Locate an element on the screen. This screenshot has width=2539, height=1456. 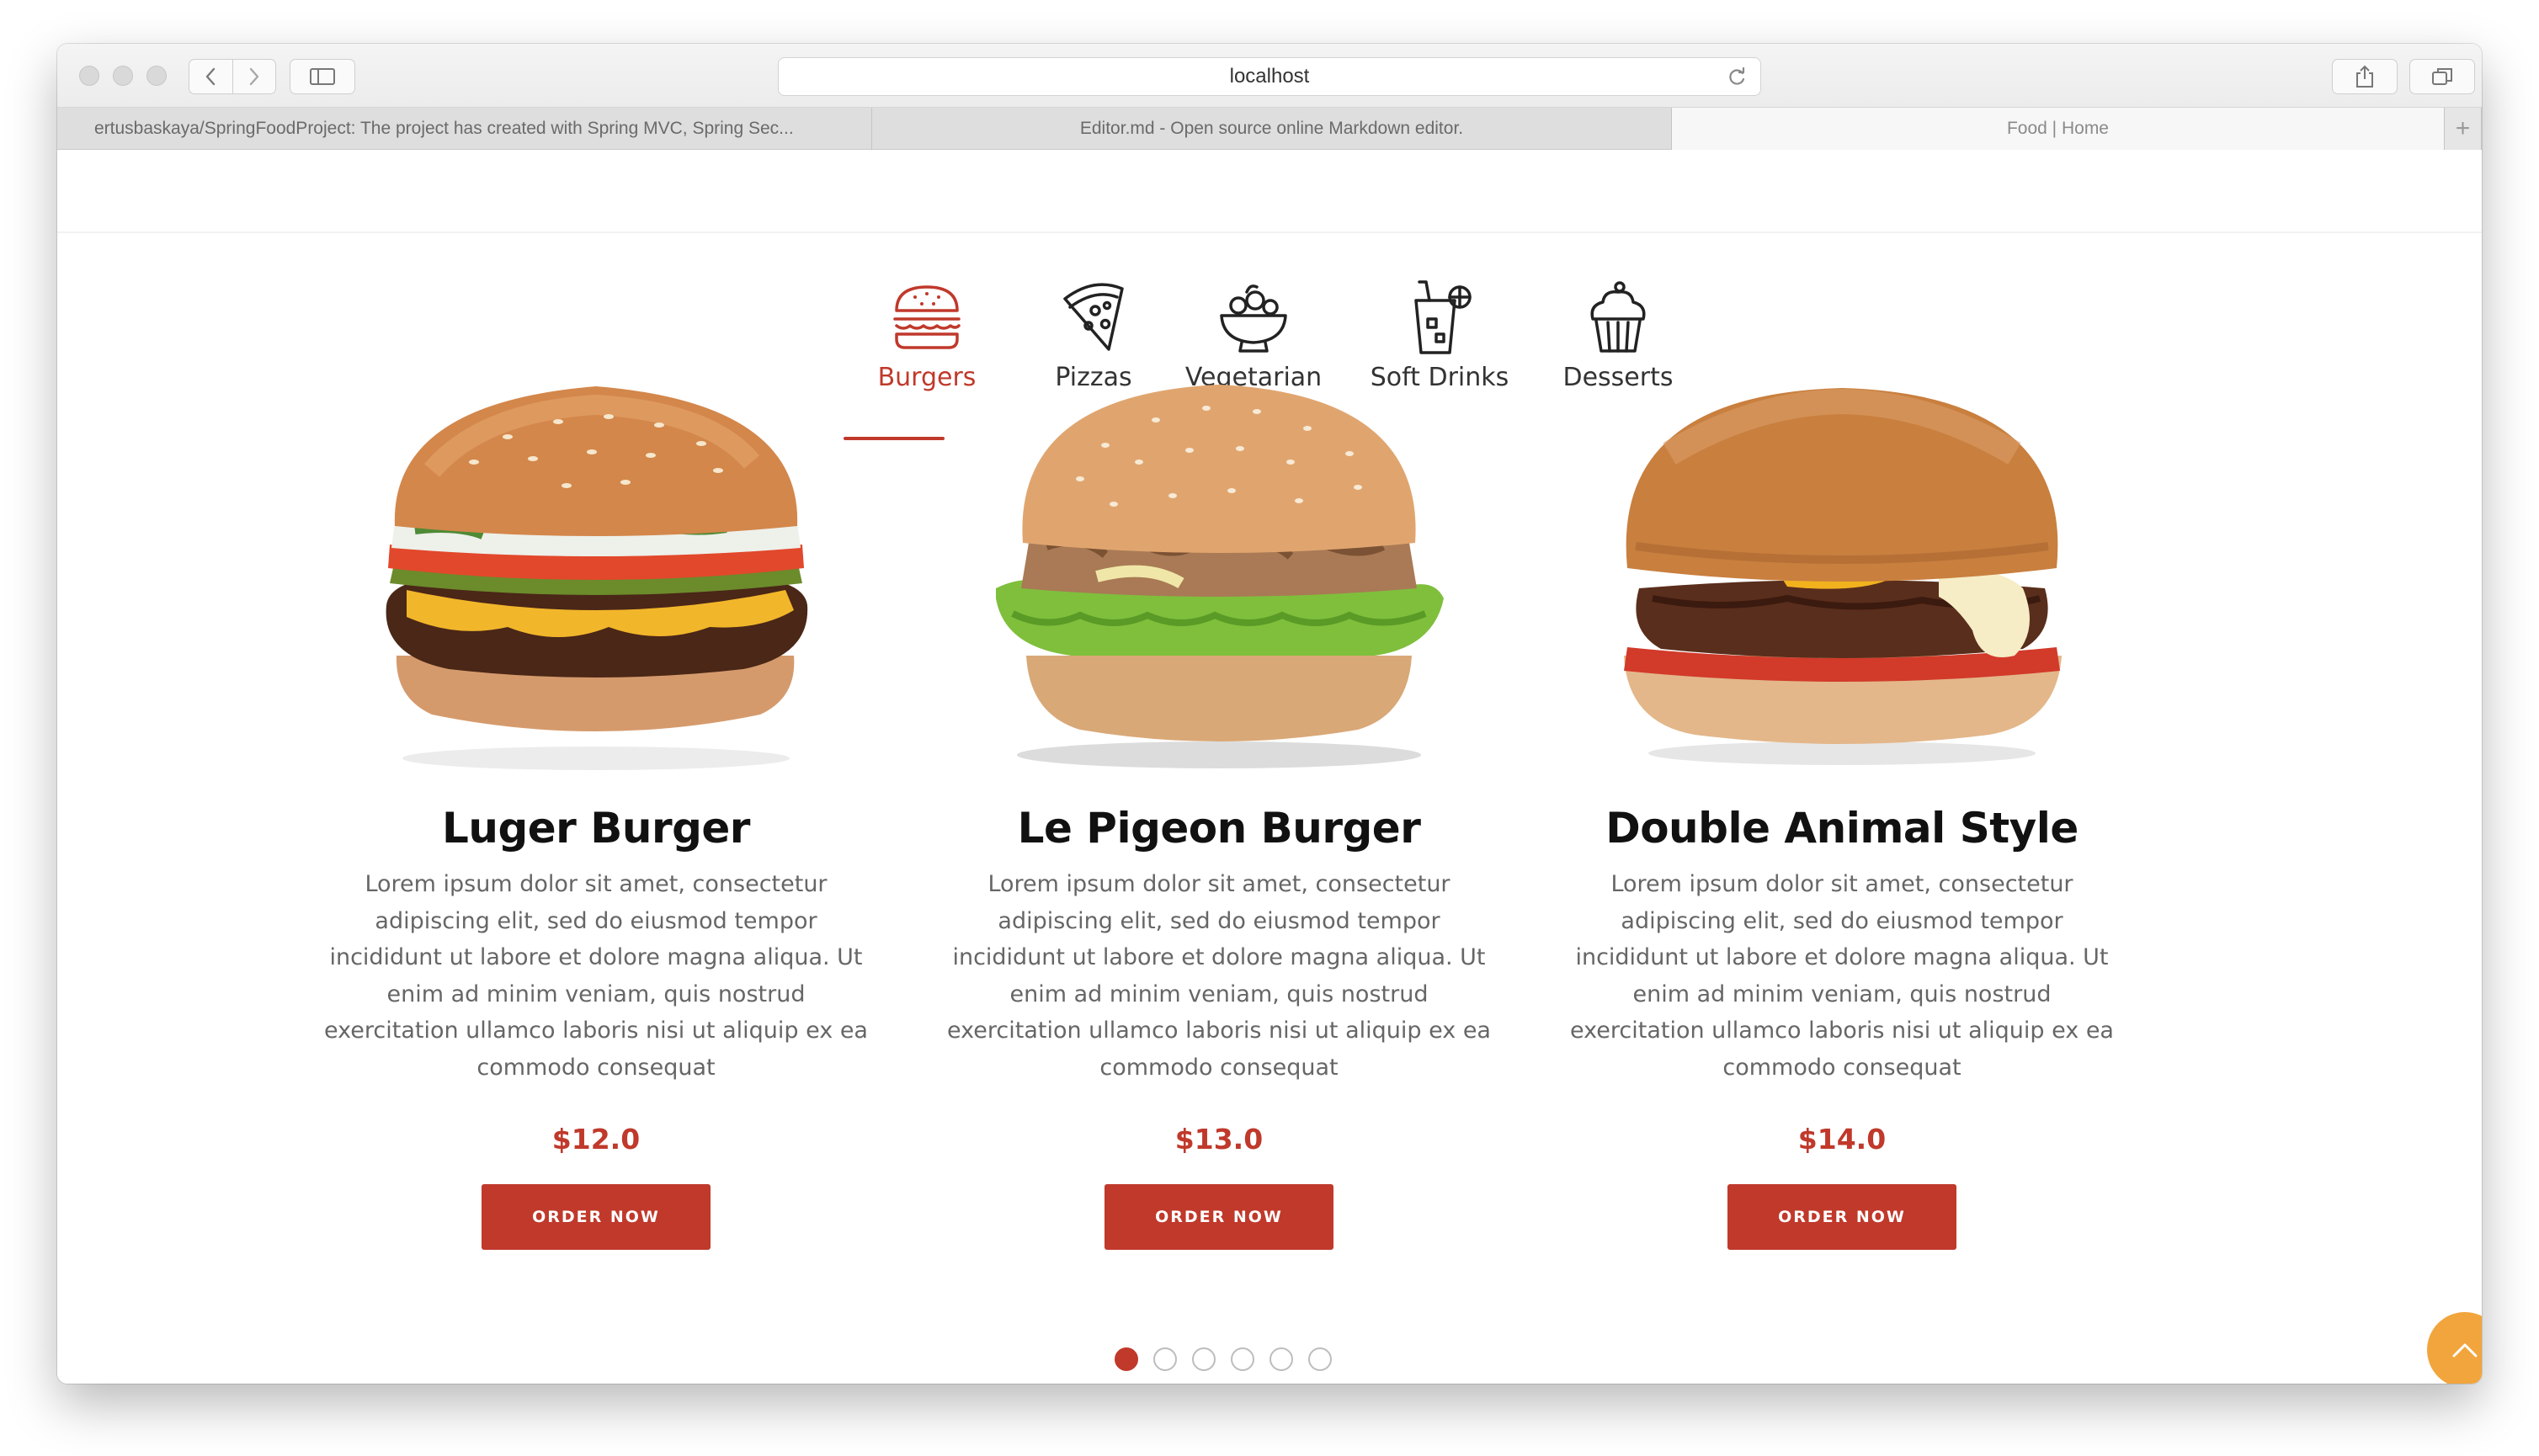
back-button is located at coordinates (210, 76).